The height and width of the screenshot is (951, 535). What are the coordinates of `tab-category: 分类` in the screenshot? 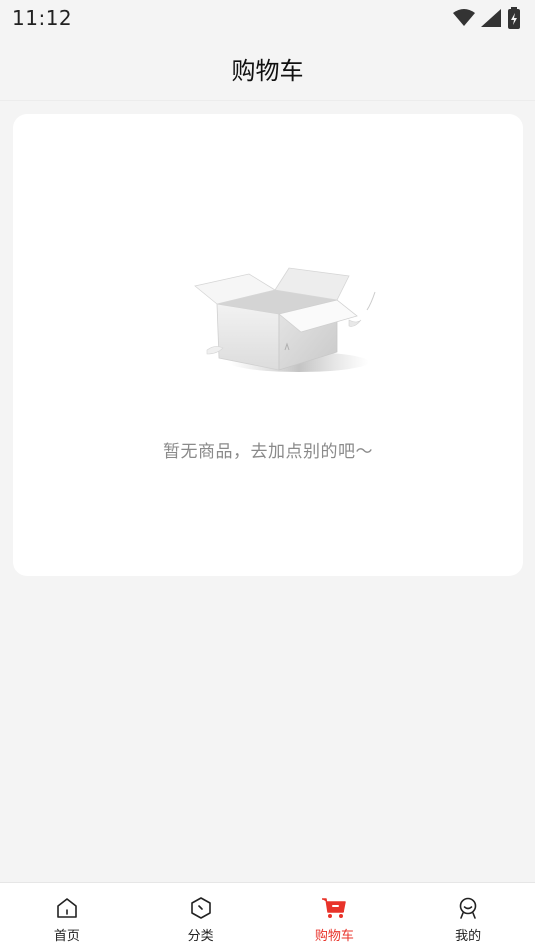 It's located at (201, 917).